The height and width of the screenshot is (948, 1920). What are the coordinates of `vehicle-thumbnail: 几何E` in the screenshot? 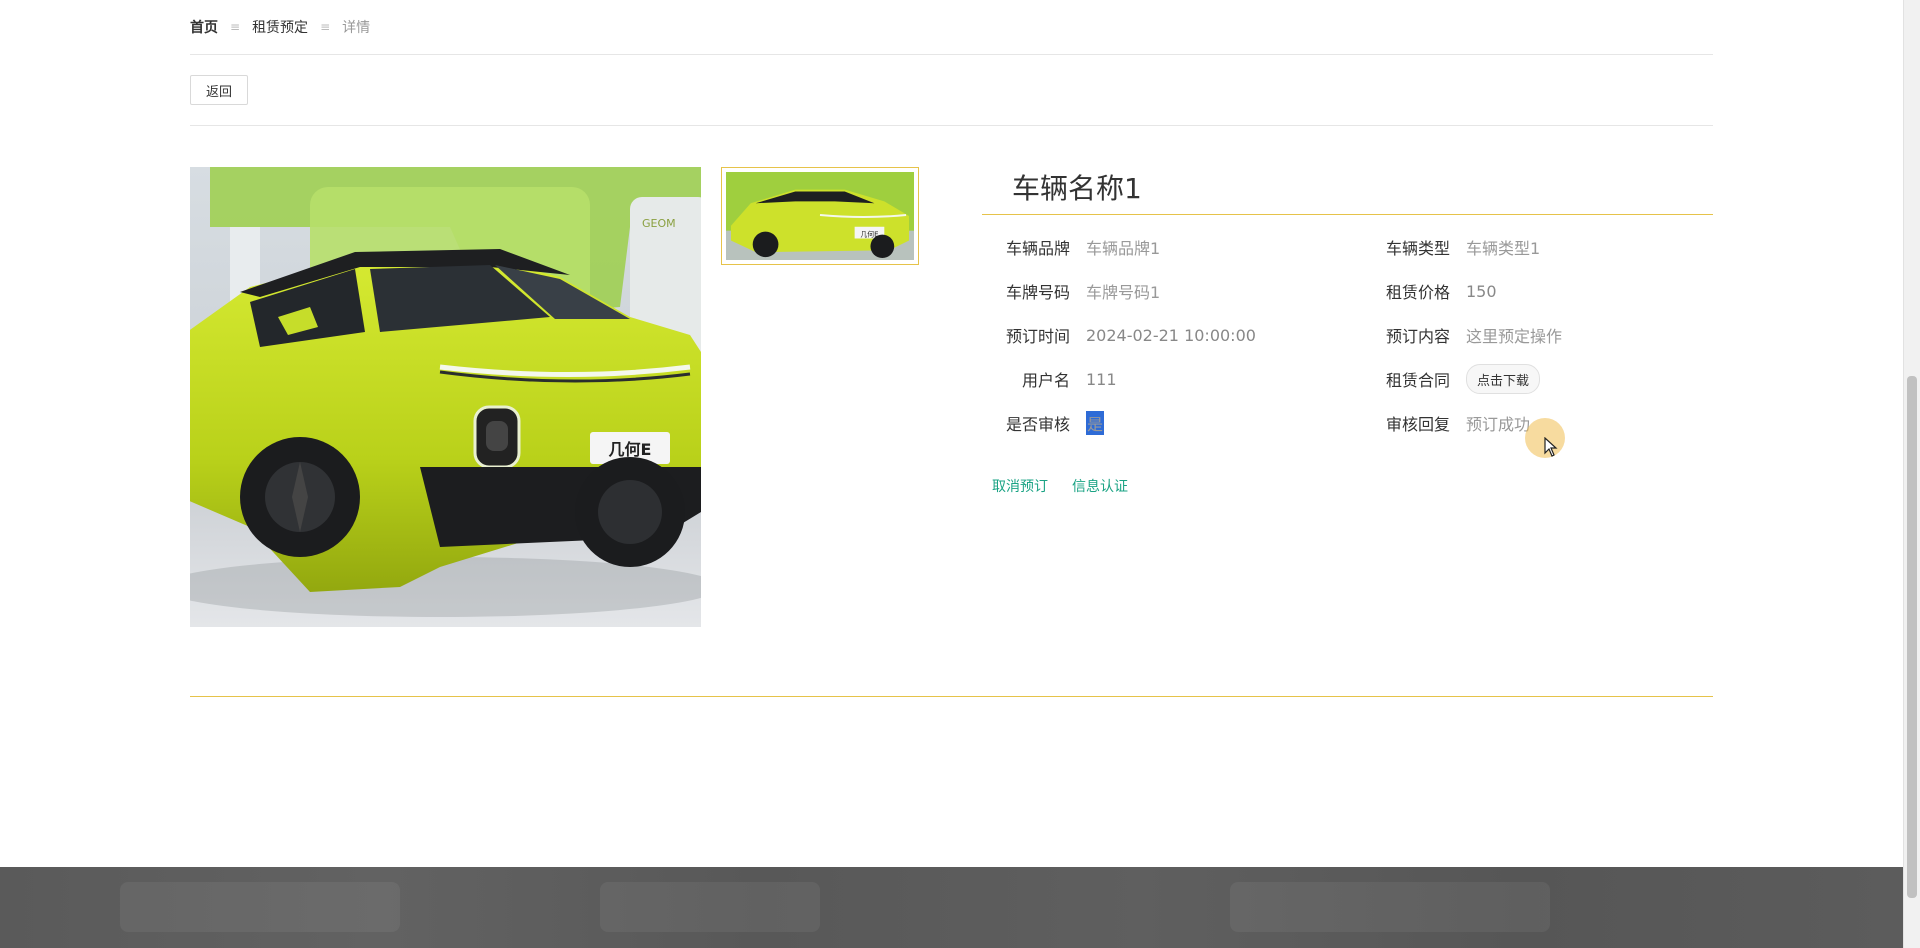 It's located at (820, 216).